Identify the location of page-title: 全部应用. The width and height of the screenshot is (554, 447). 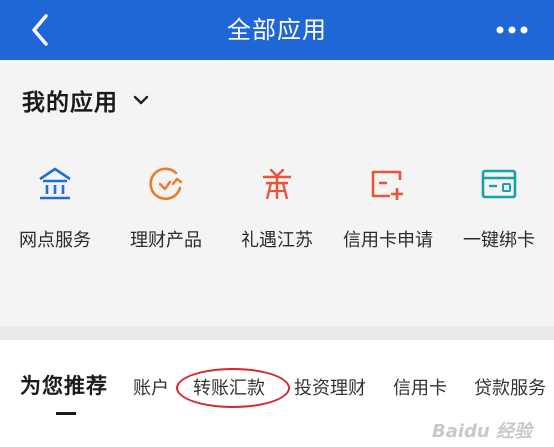
(277, 30).